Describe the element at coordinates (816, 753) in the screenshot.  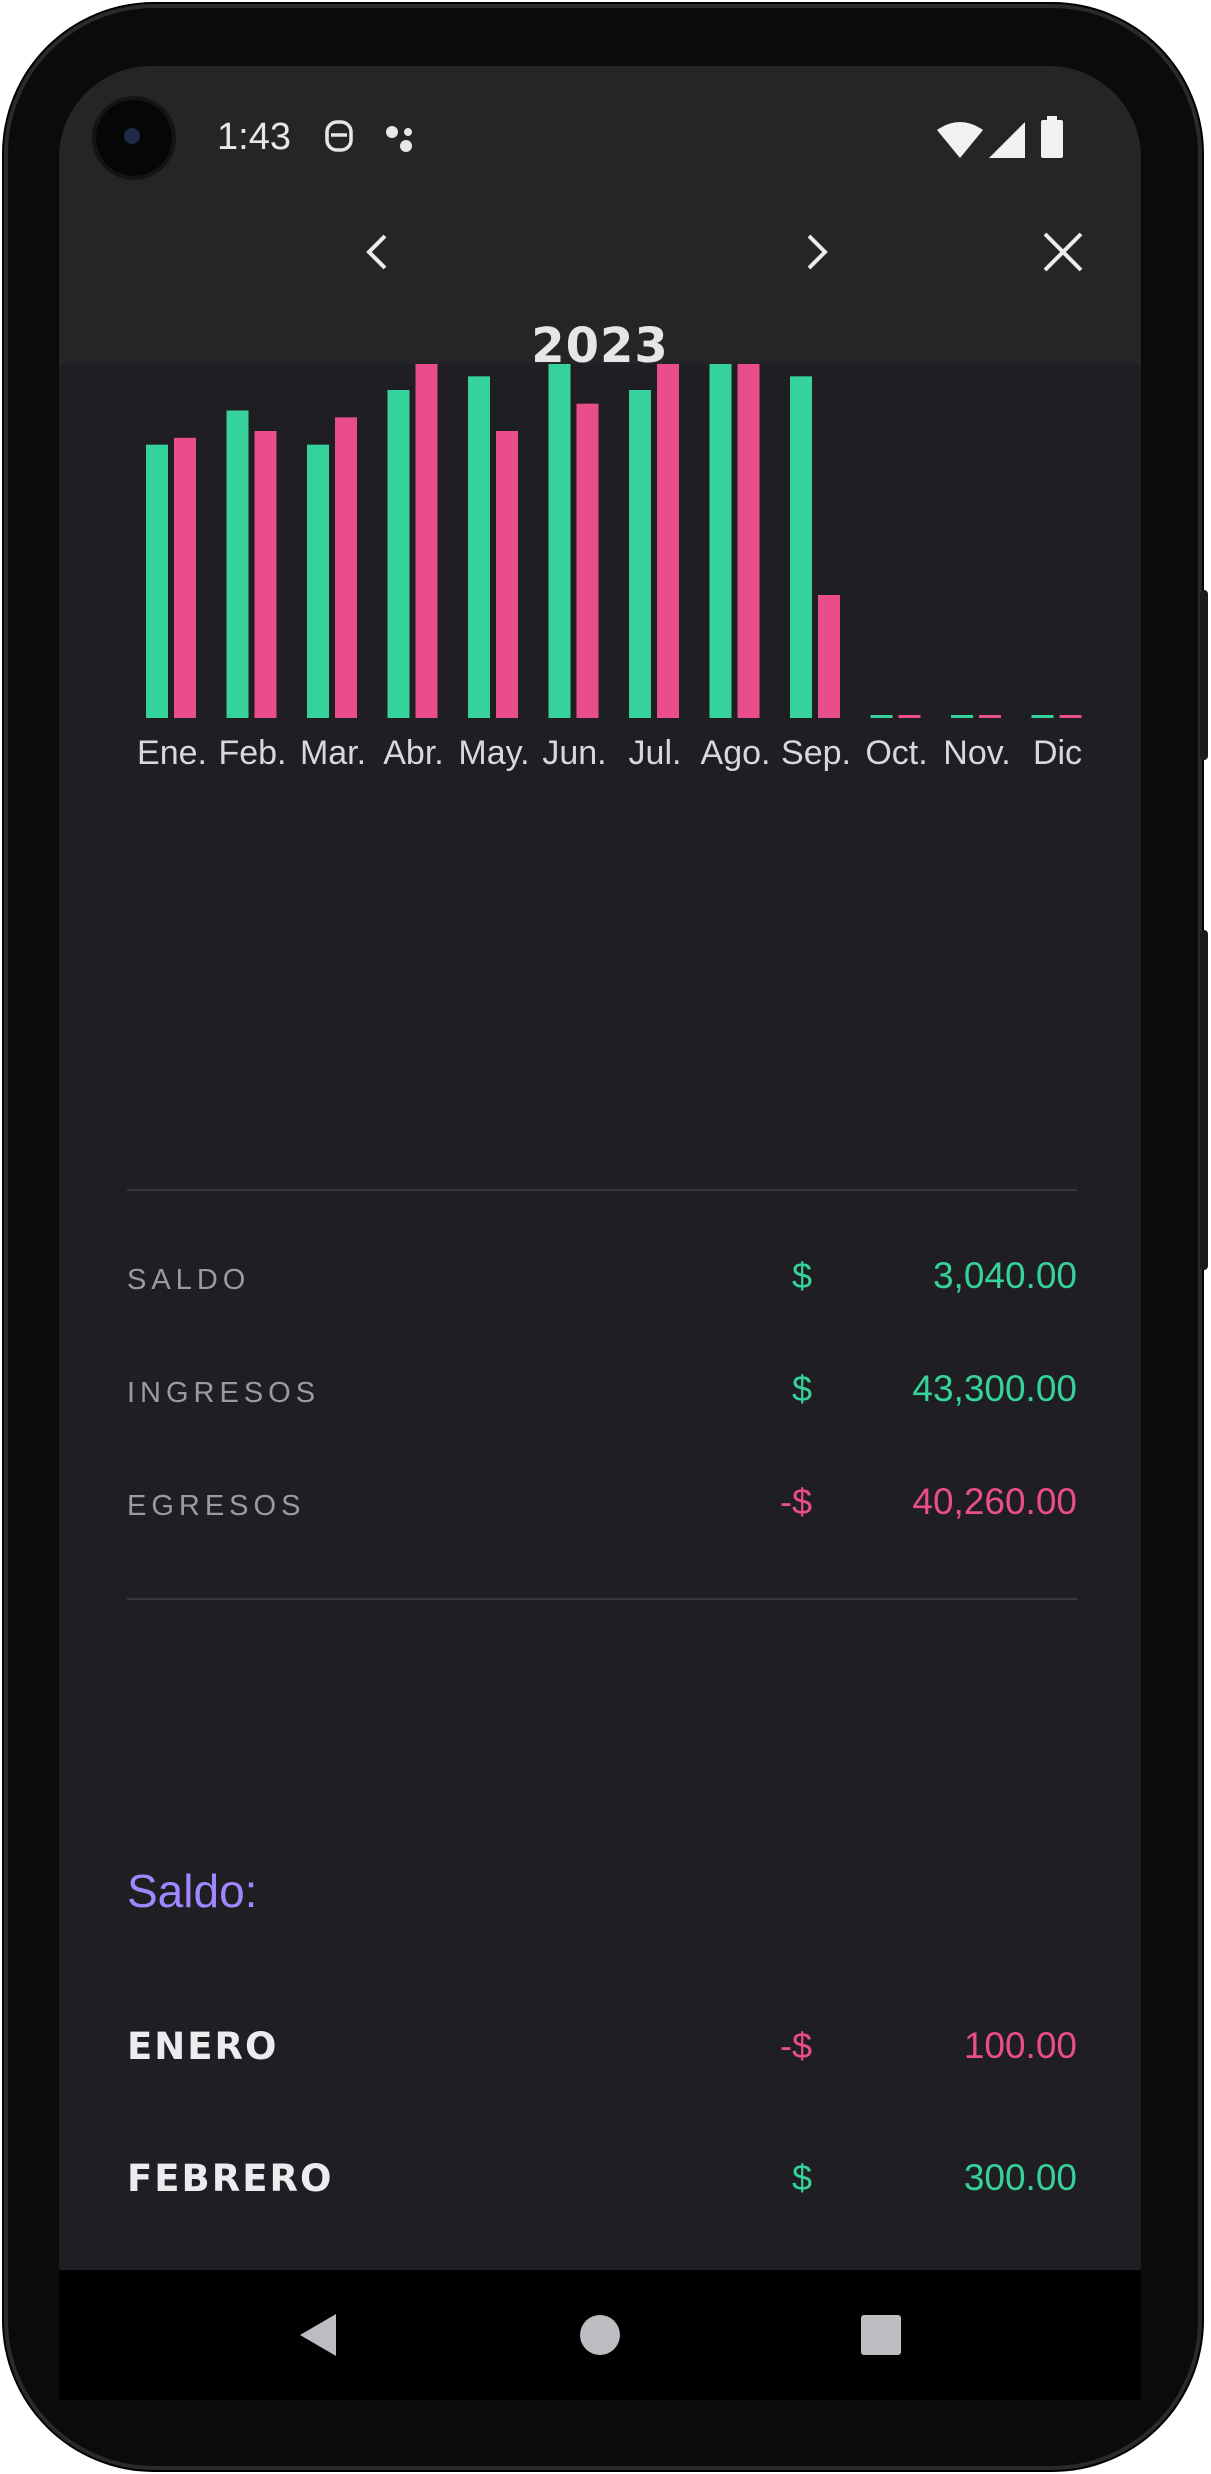
I see `x-tick-label: Sep.` at that location.